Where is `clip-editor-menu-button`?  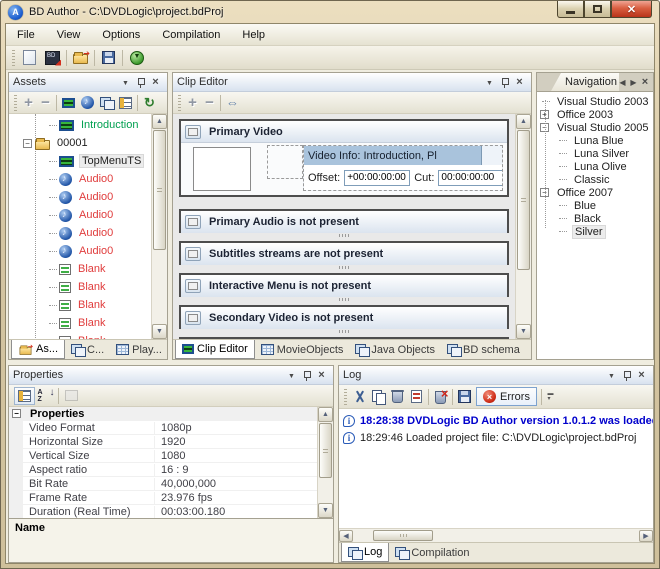 clip-editor-menu-button is located at coordinates (489, 82).